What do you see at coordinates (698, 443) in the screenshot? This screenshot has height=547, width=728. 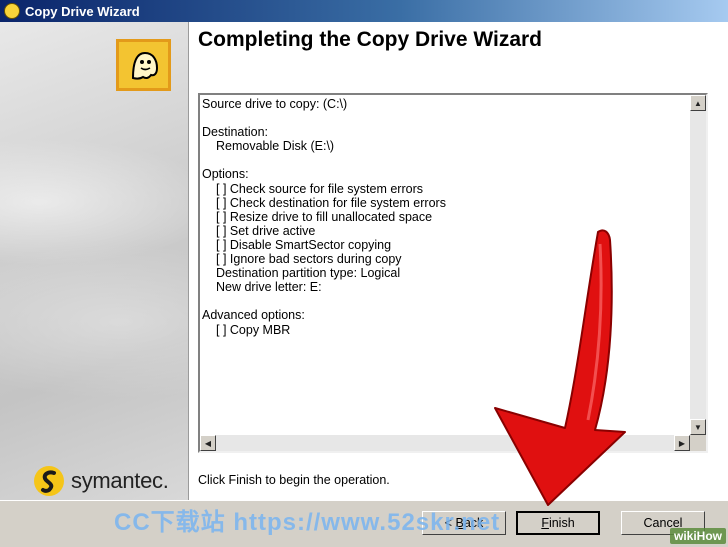 I see `scrollbar-corner` at bounding box center [698, 443].